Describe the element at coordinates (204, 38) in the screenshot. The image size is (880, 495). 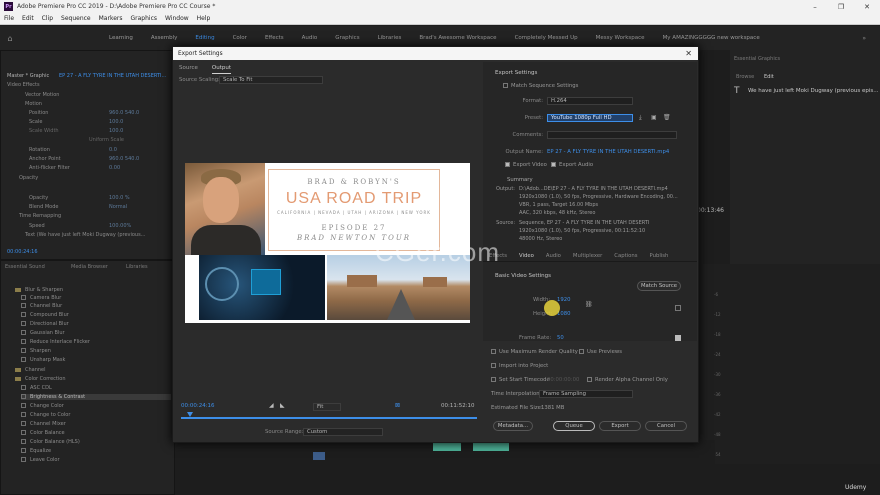
I see `workspace-editing: Editing` at that location.